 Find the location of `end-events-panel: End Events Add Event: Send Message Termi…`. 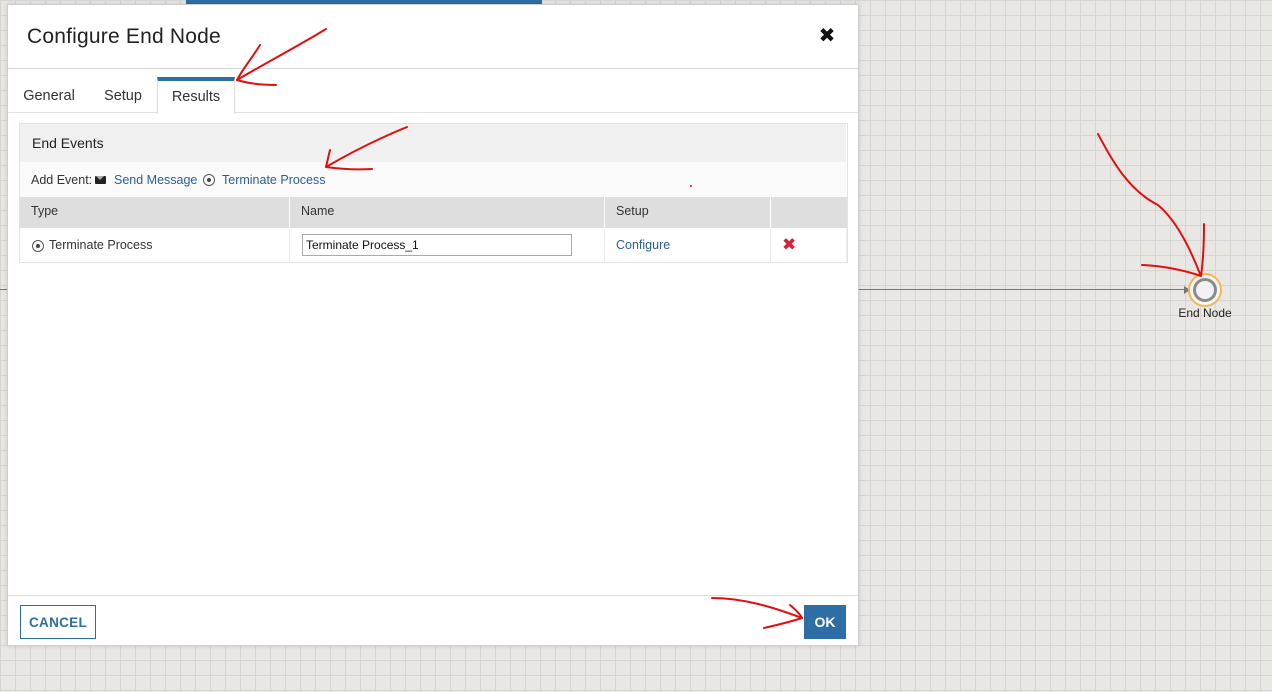

end-events-panel: End Events Add Event: Send Message Termi… is located at coordinates (433, 193).